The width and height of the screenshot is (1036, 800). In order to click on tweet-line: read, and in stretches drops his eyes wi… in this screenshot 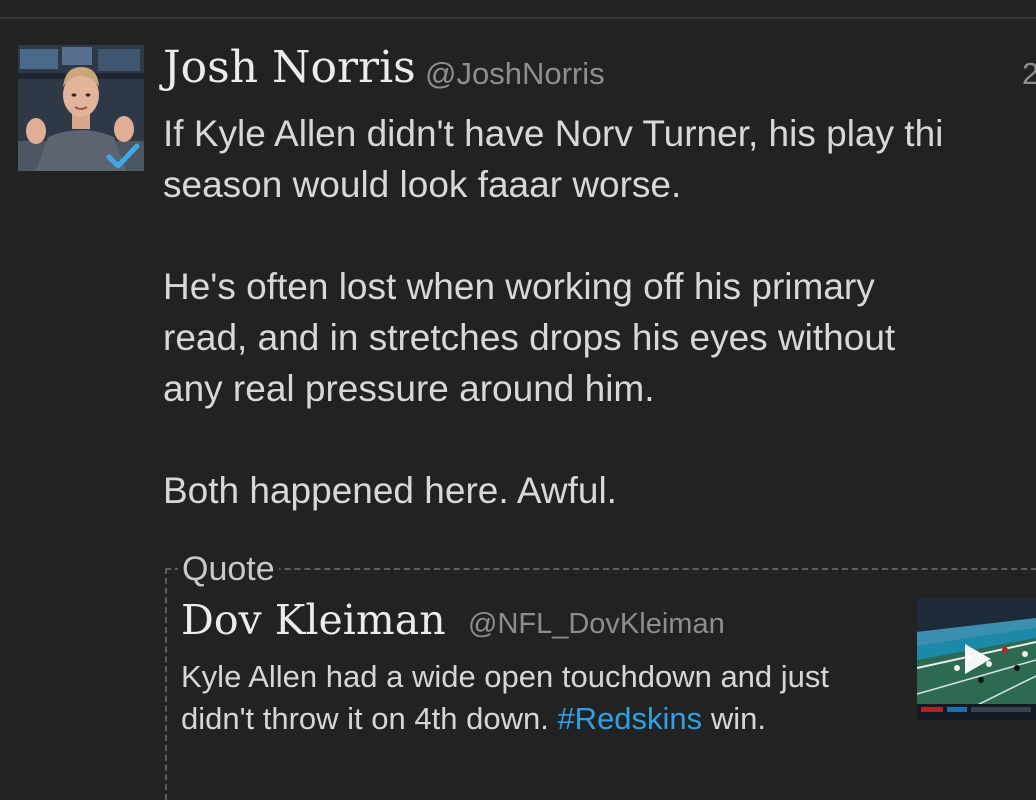, I will do `click(529, 337)`.